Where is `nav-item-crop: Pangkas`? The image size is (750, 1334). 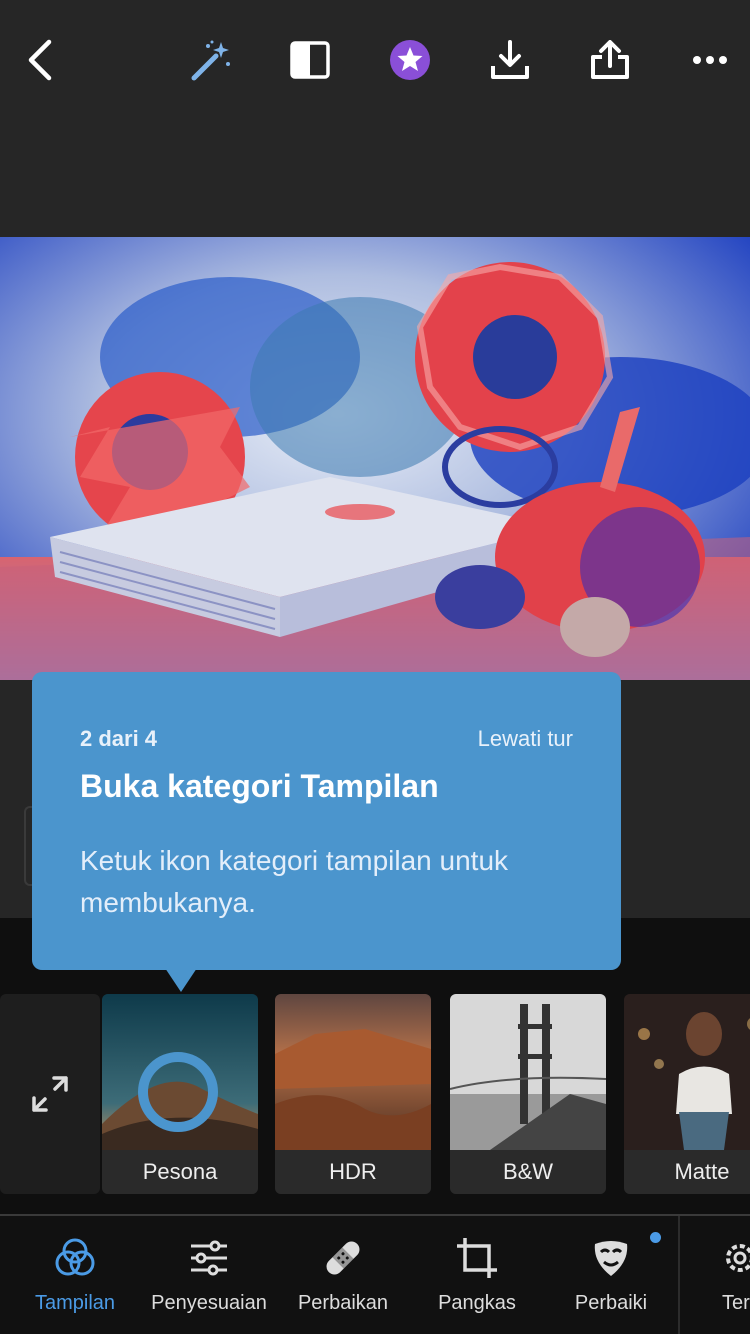
nav-item-crop: Pangkas is located at coordinates (477, 1275).